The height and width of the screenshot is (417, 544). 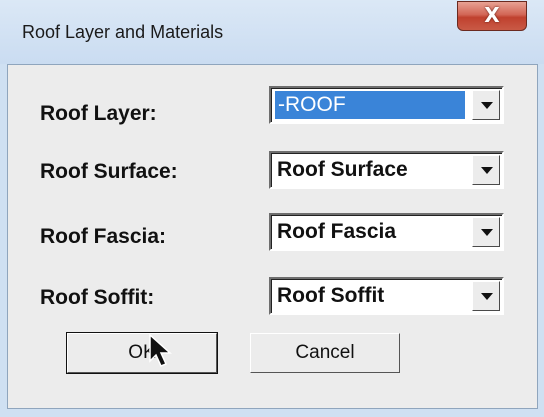 I want to click on close-button: X, so click(x=492, y=16).